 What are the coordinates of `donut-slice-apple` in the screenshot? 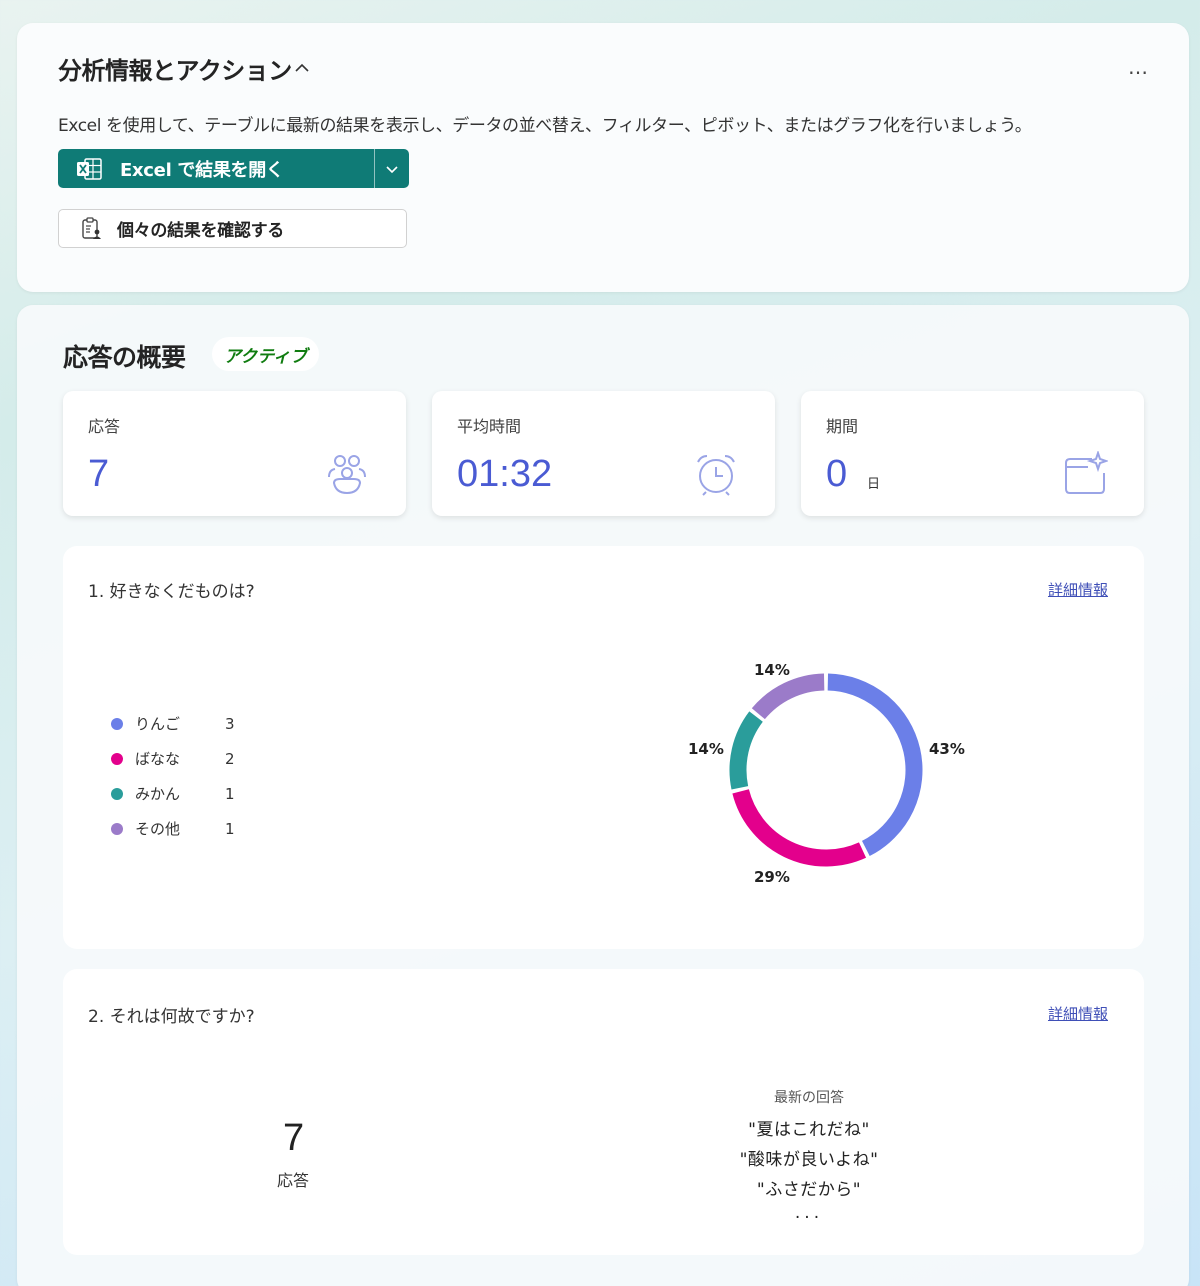 It's located at (875, 765).